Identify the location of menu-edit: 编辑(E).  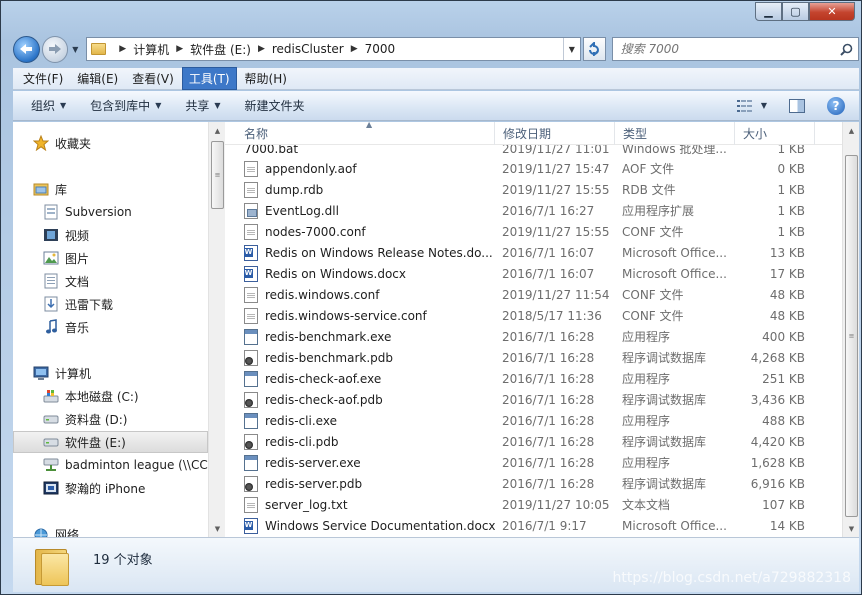
(97, 78).